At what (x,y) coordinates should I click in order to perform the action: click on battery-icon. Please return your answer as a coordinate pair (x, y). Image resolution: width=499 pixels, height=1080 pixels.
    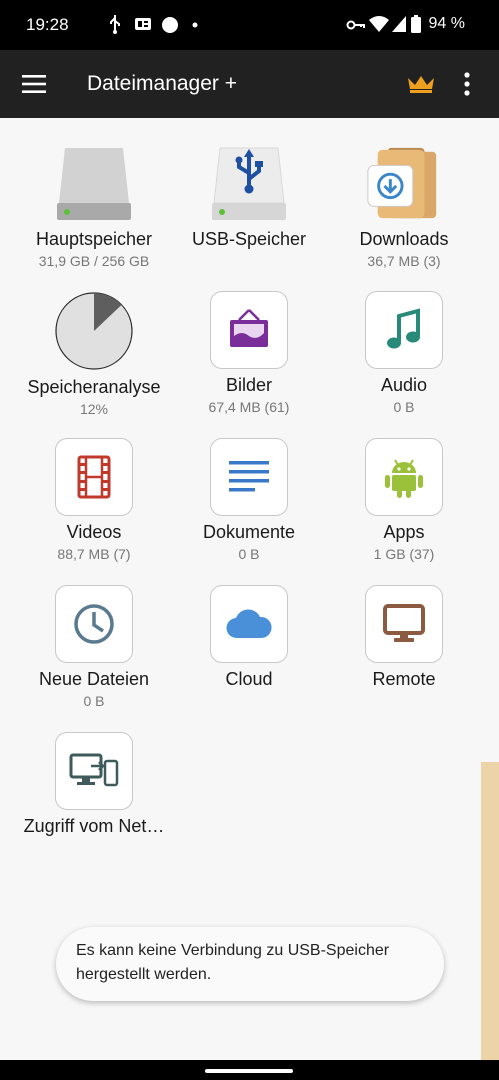
    Looking at the image, I should click on (416, 24).